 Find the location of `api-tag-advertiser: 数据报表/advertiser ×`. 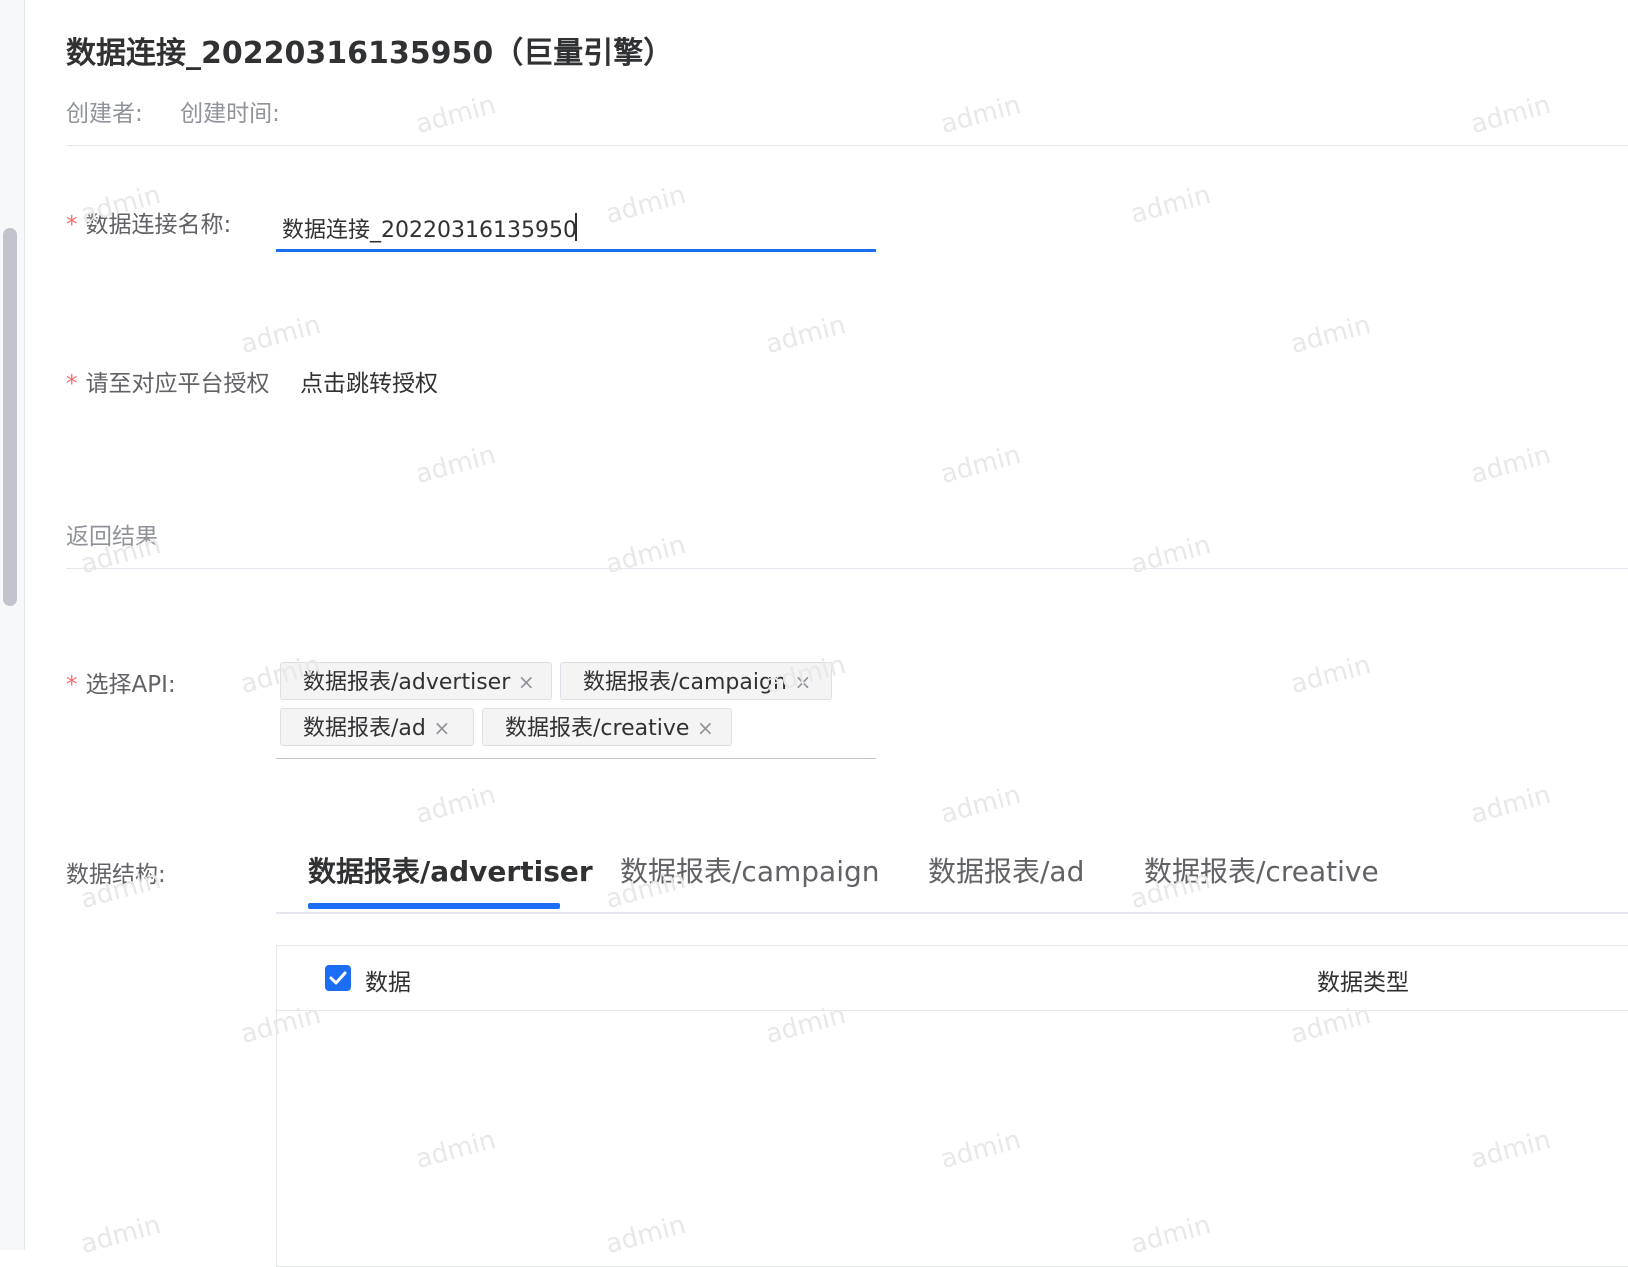

api-tag-advertiser: 数据报表/advertiser × is located at coordinates (416, 681).